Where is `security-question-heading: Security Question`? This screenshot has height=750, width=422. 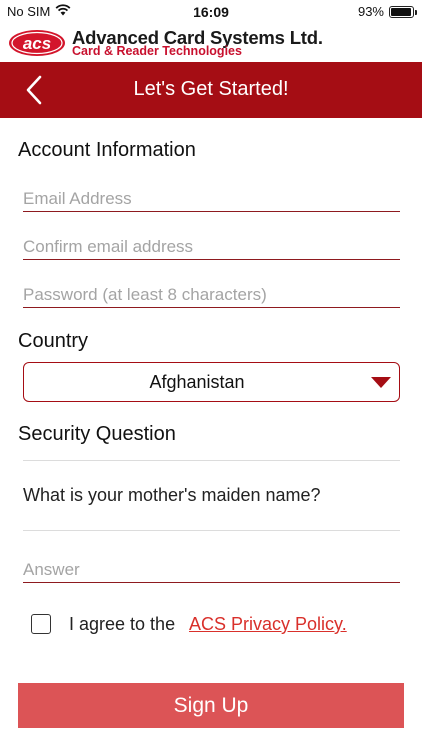 security-question-heading: Security Question is located at coordinates (97, 434).